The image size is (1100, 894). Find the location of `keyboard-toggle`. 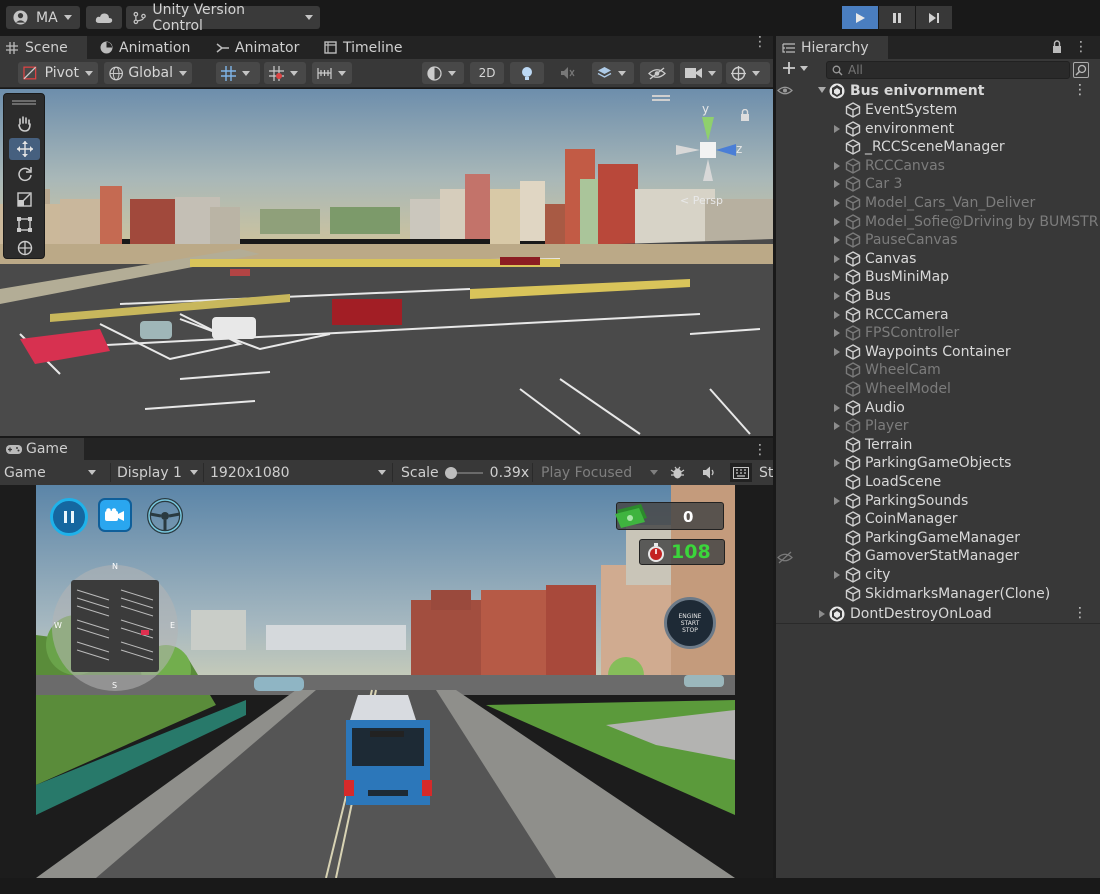

keyboard-toggle is located at coordinates (741, 472).